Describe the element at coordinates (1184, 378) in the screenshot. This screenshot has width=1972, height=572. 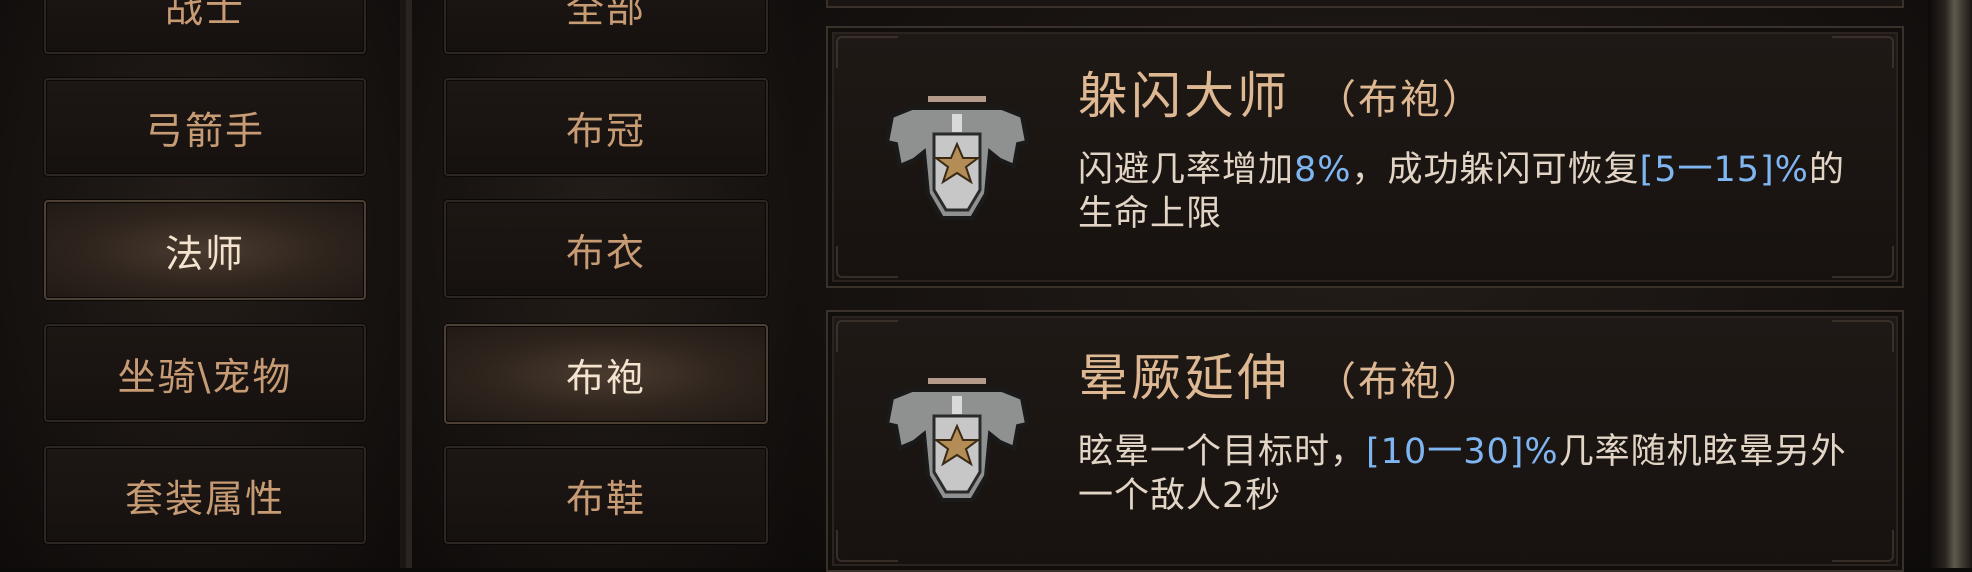
I see `skill-name: 晕厥延伸` at that location.